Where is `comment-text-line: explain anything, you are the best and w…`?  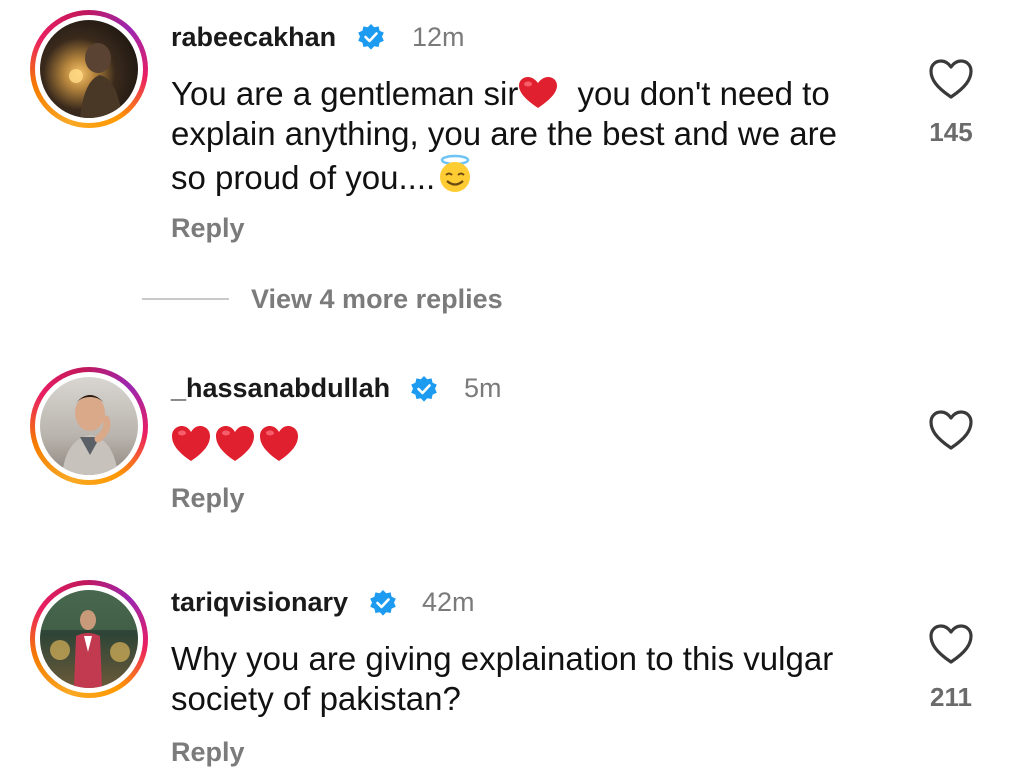
comment-text-line: explain anything, you are the best and w… is located at coordinates (504, 133).